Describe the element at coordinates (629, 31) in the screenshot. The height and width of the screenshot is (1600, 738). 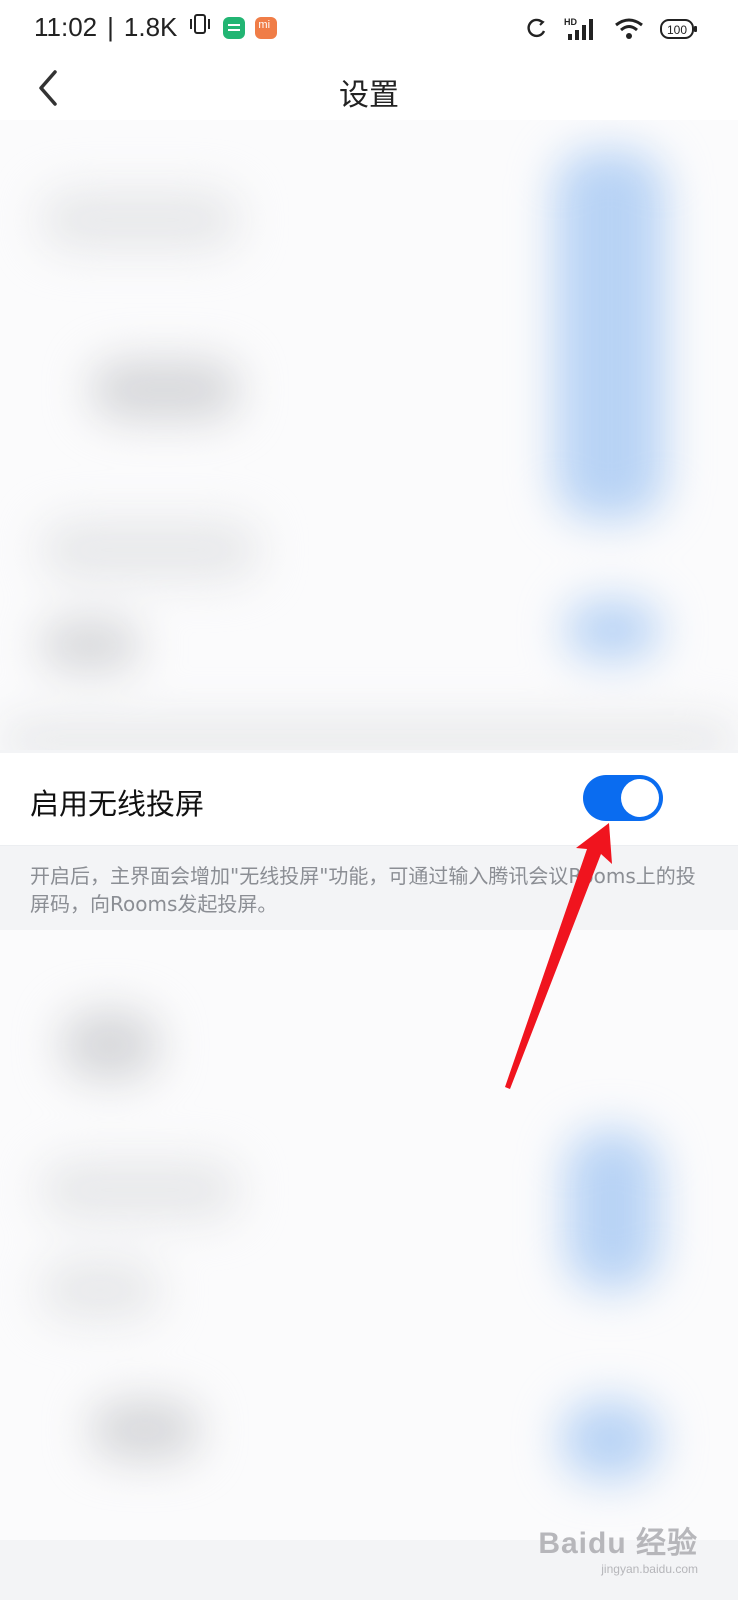
I see `wifi-icon` at that location.